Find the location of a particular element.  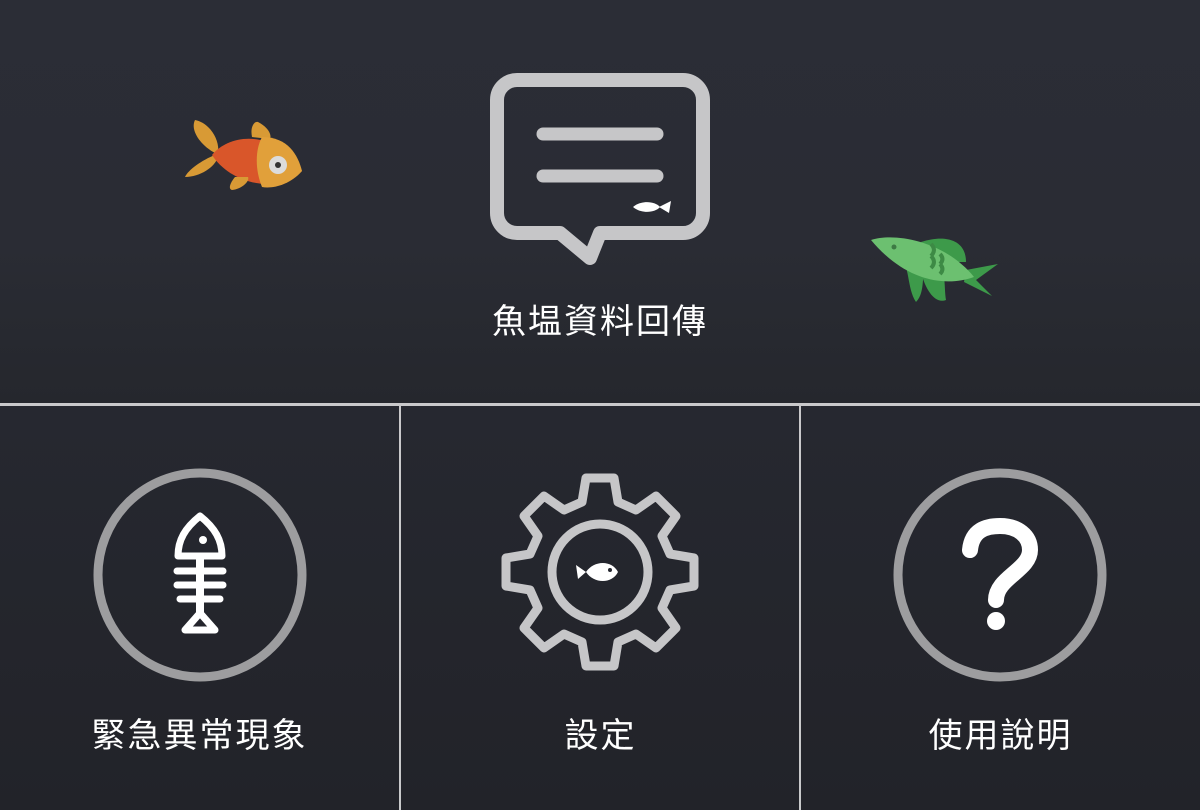

question-icon is located at coordinates (1000, 575).